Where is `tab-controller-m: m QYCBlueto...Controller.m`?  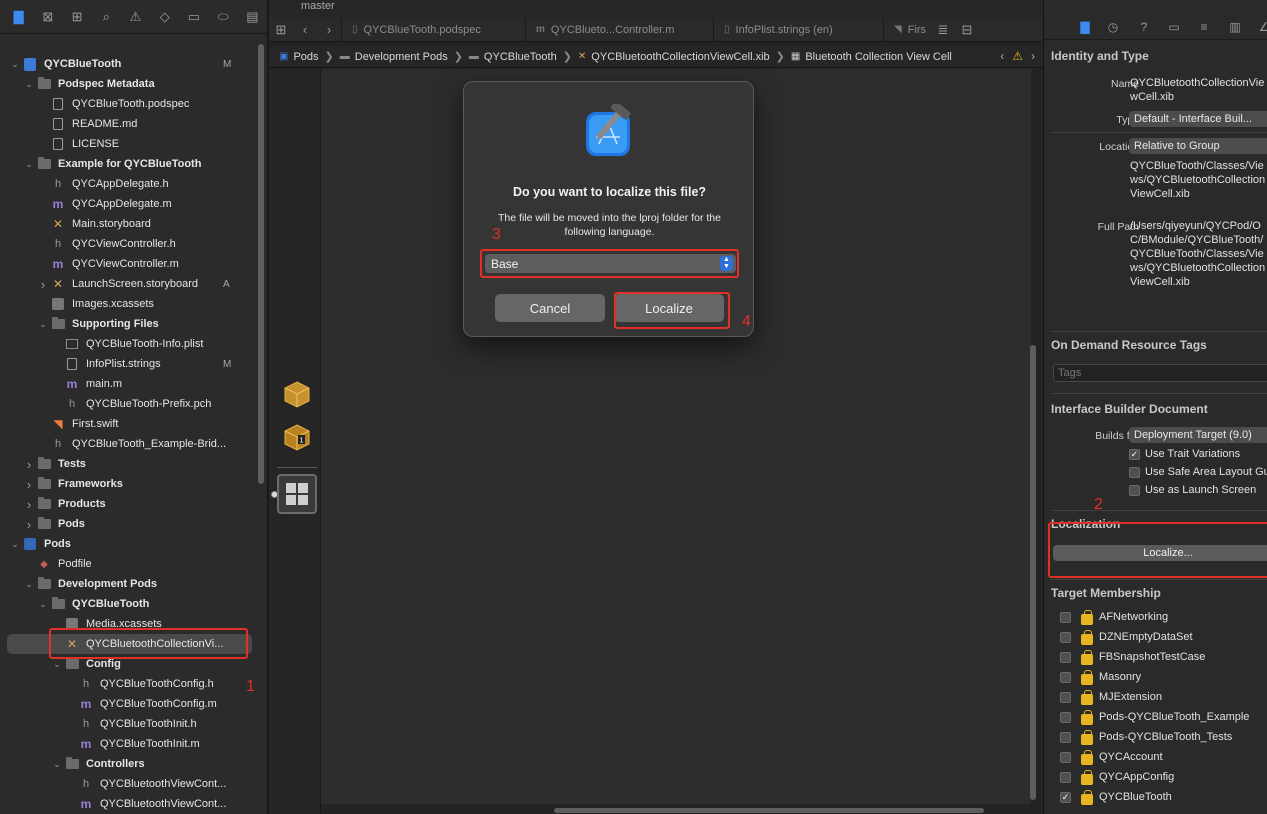
tab-controller-m: m QYCBlueto...Controller.m is located at coordinates (619, 29).